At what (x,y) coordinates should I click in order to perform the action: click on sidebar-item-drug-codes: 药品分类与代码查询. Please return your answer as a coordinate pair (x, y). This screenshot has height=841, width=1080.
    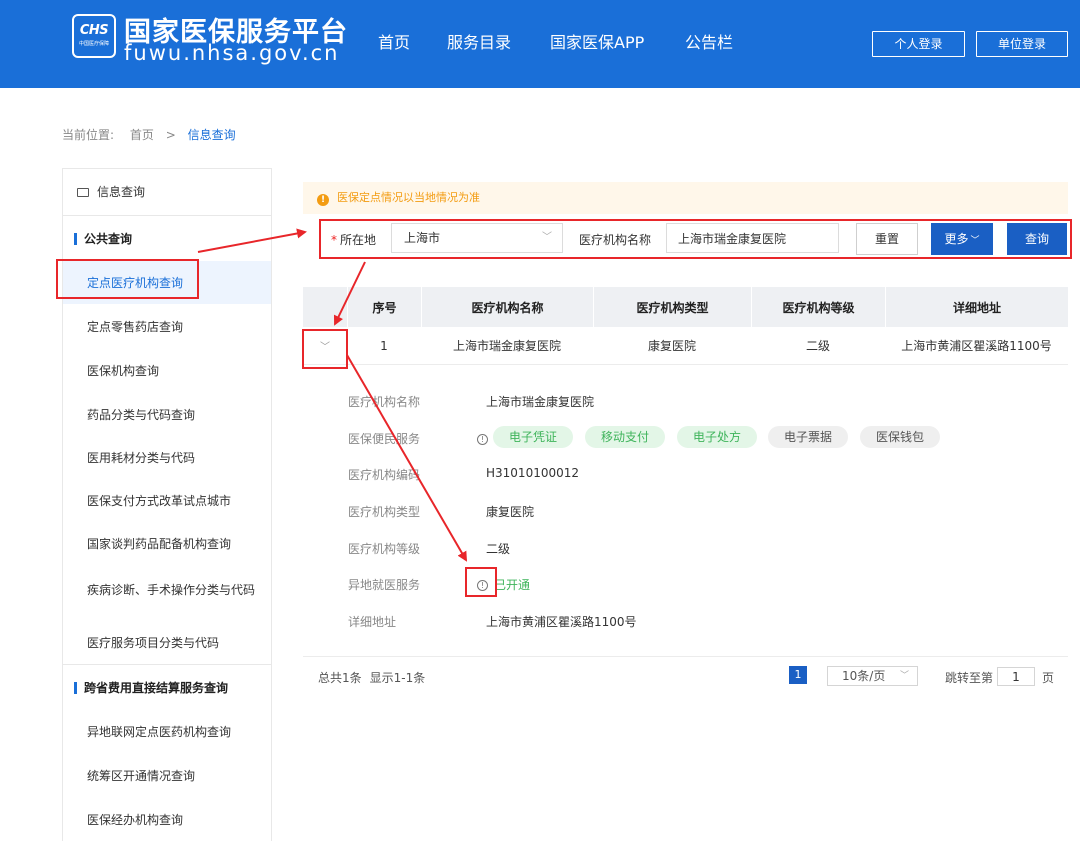
    Looking at the image, I should click on (167, 414).